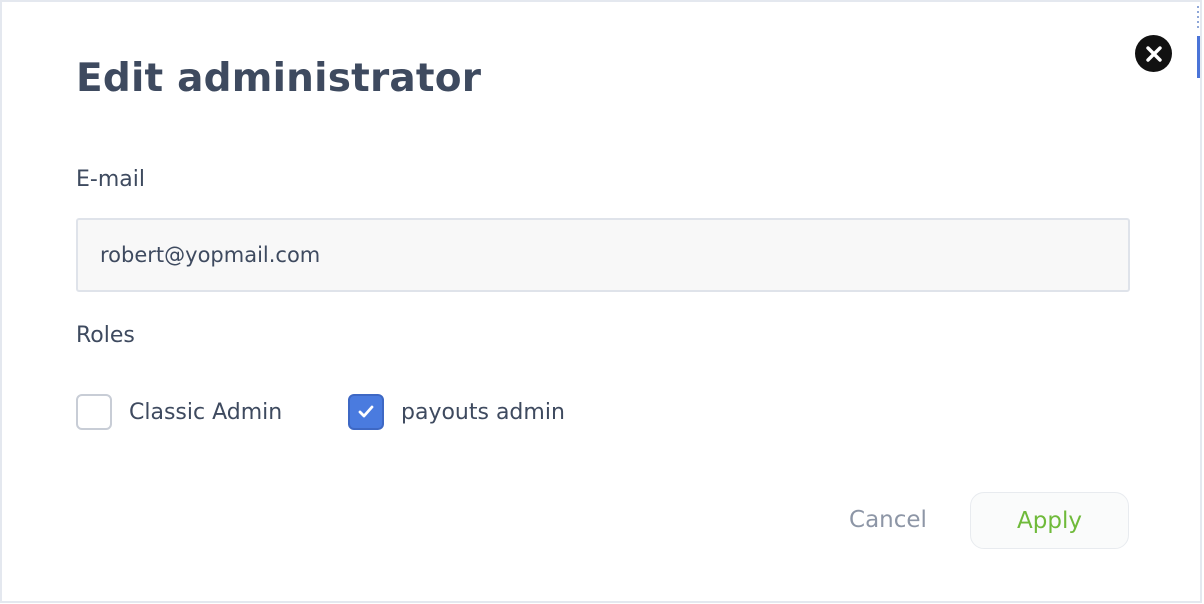 Image resolution: width=1204 pixels, height=604 pixels. I want to click on email-label: E-mail, so click(110, 179).